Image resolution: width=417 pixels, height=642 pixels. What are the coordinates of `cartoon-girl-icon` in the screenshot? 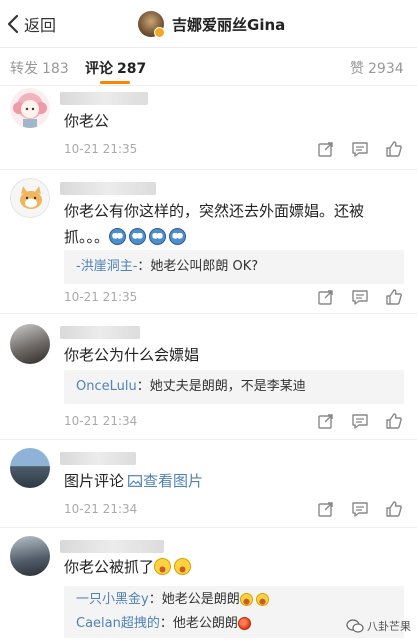 It's located at (30, 110).